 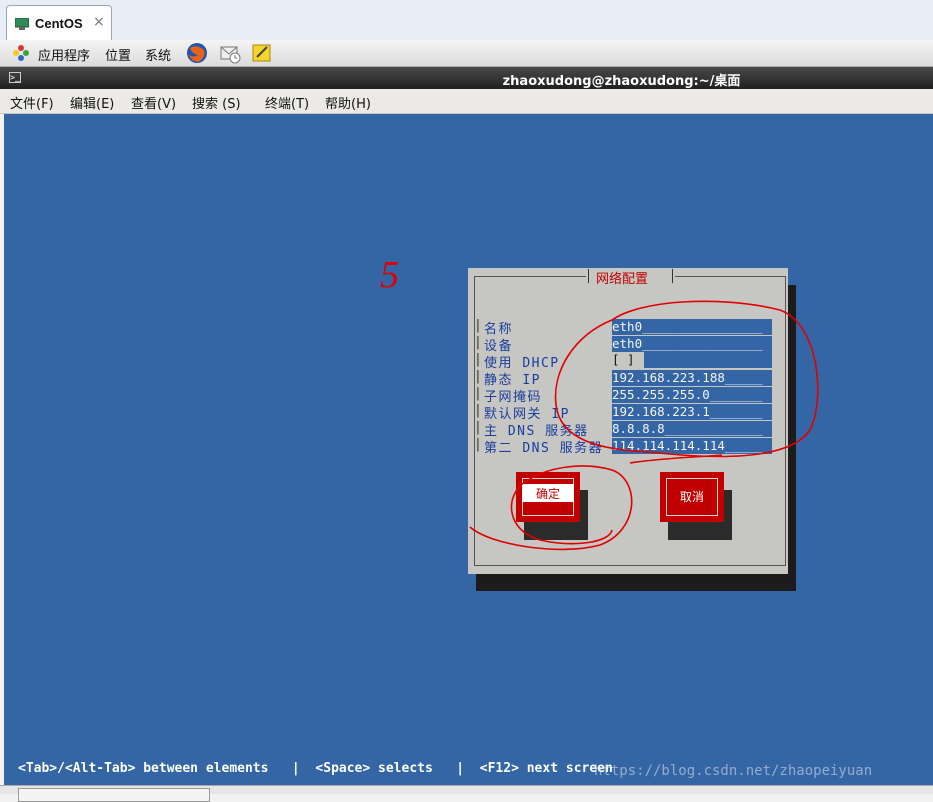 I want to click on field-input: 192.168.223.188_____, so click(x=692, y=378).